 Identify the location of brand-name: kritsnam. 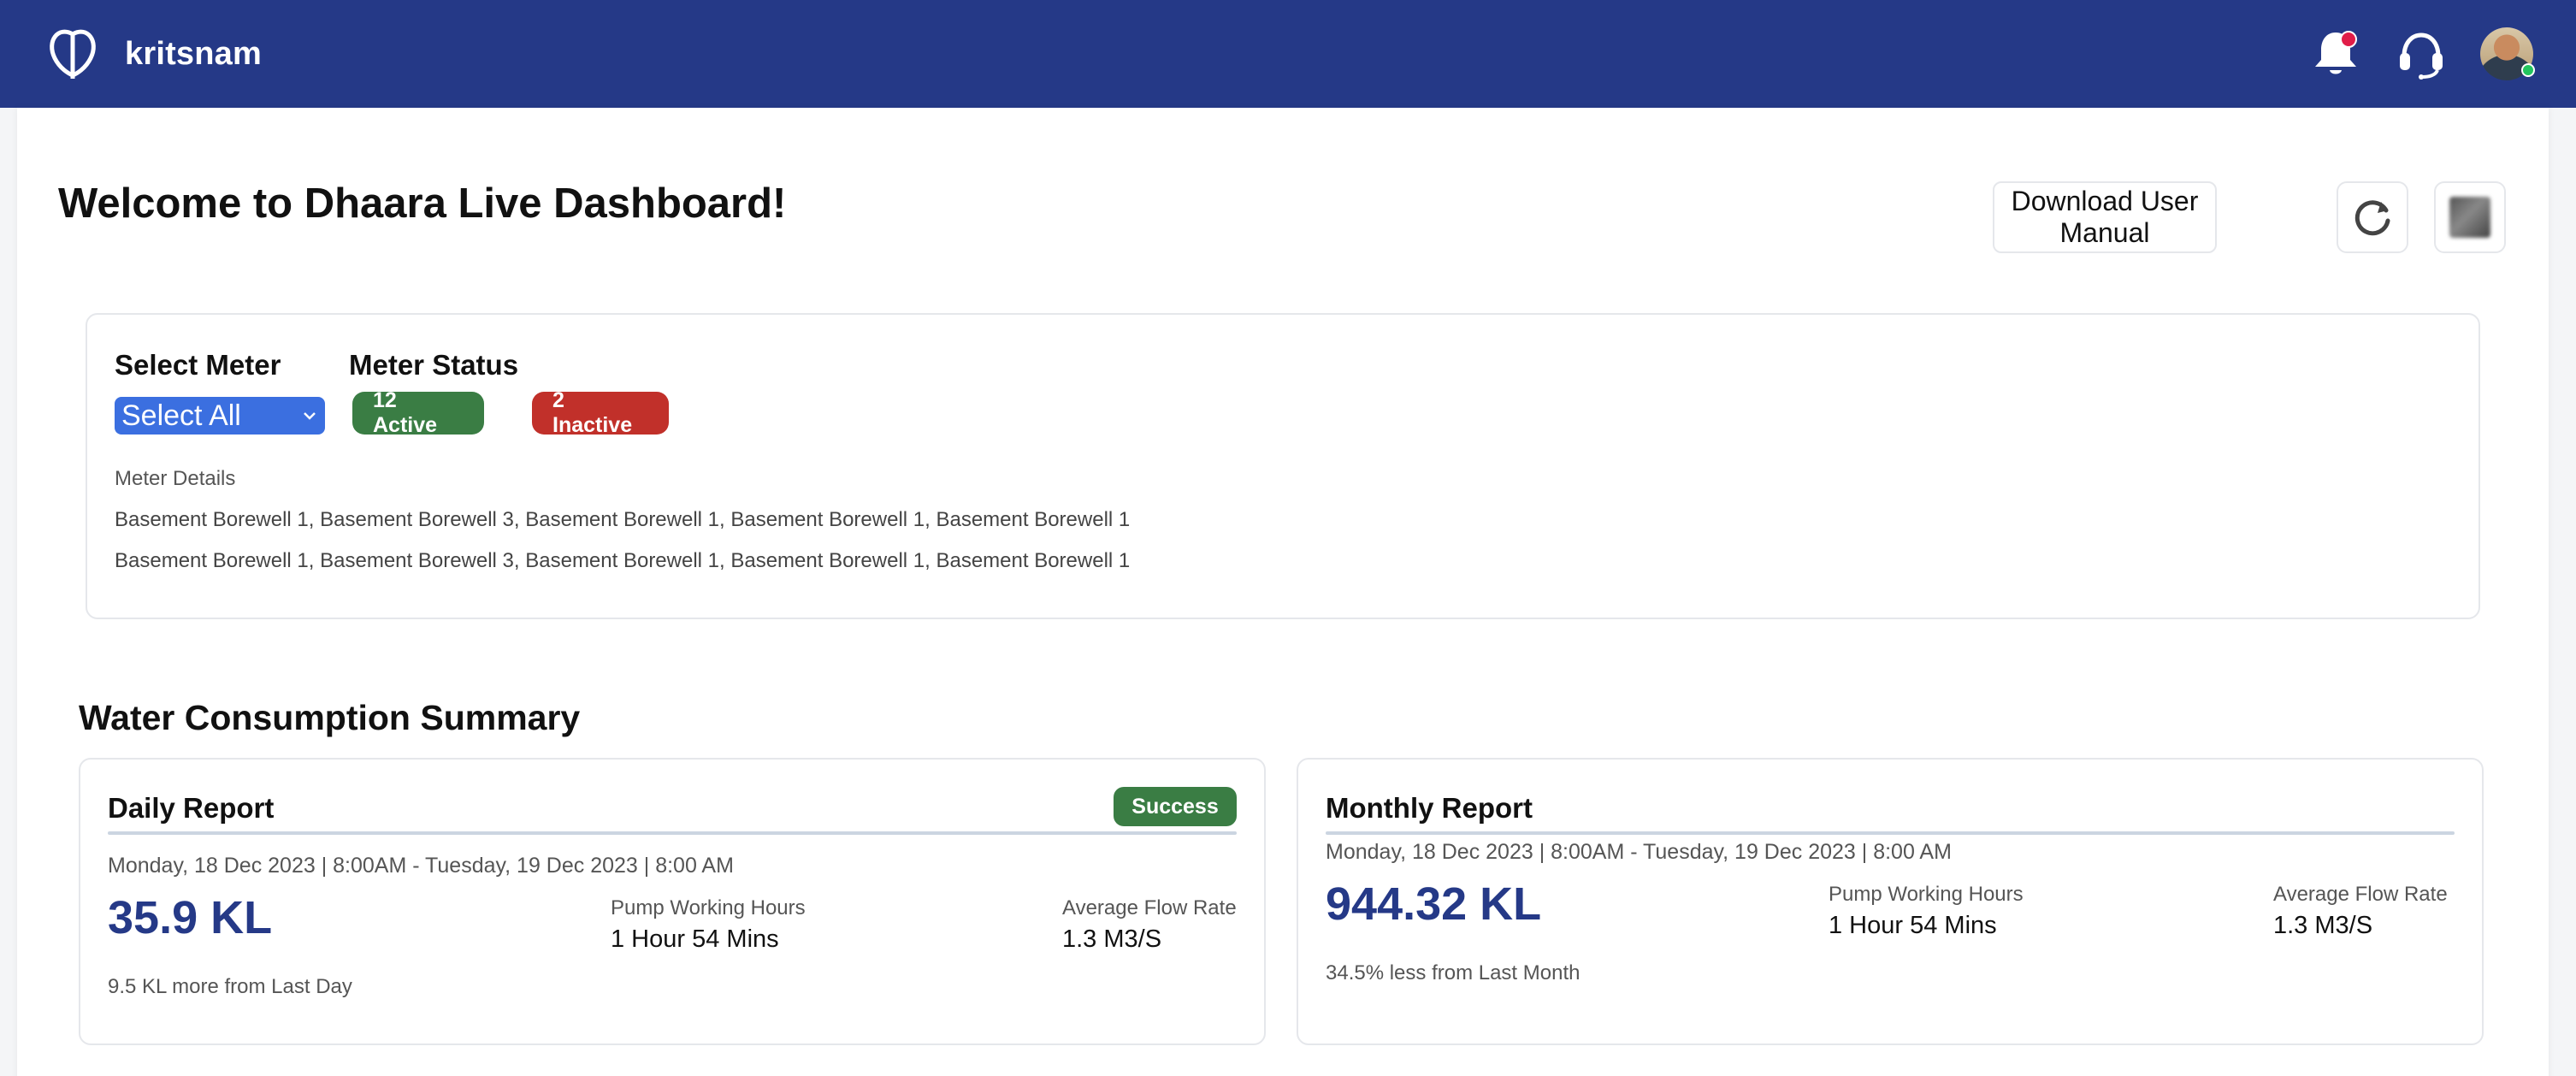
(194, 53).